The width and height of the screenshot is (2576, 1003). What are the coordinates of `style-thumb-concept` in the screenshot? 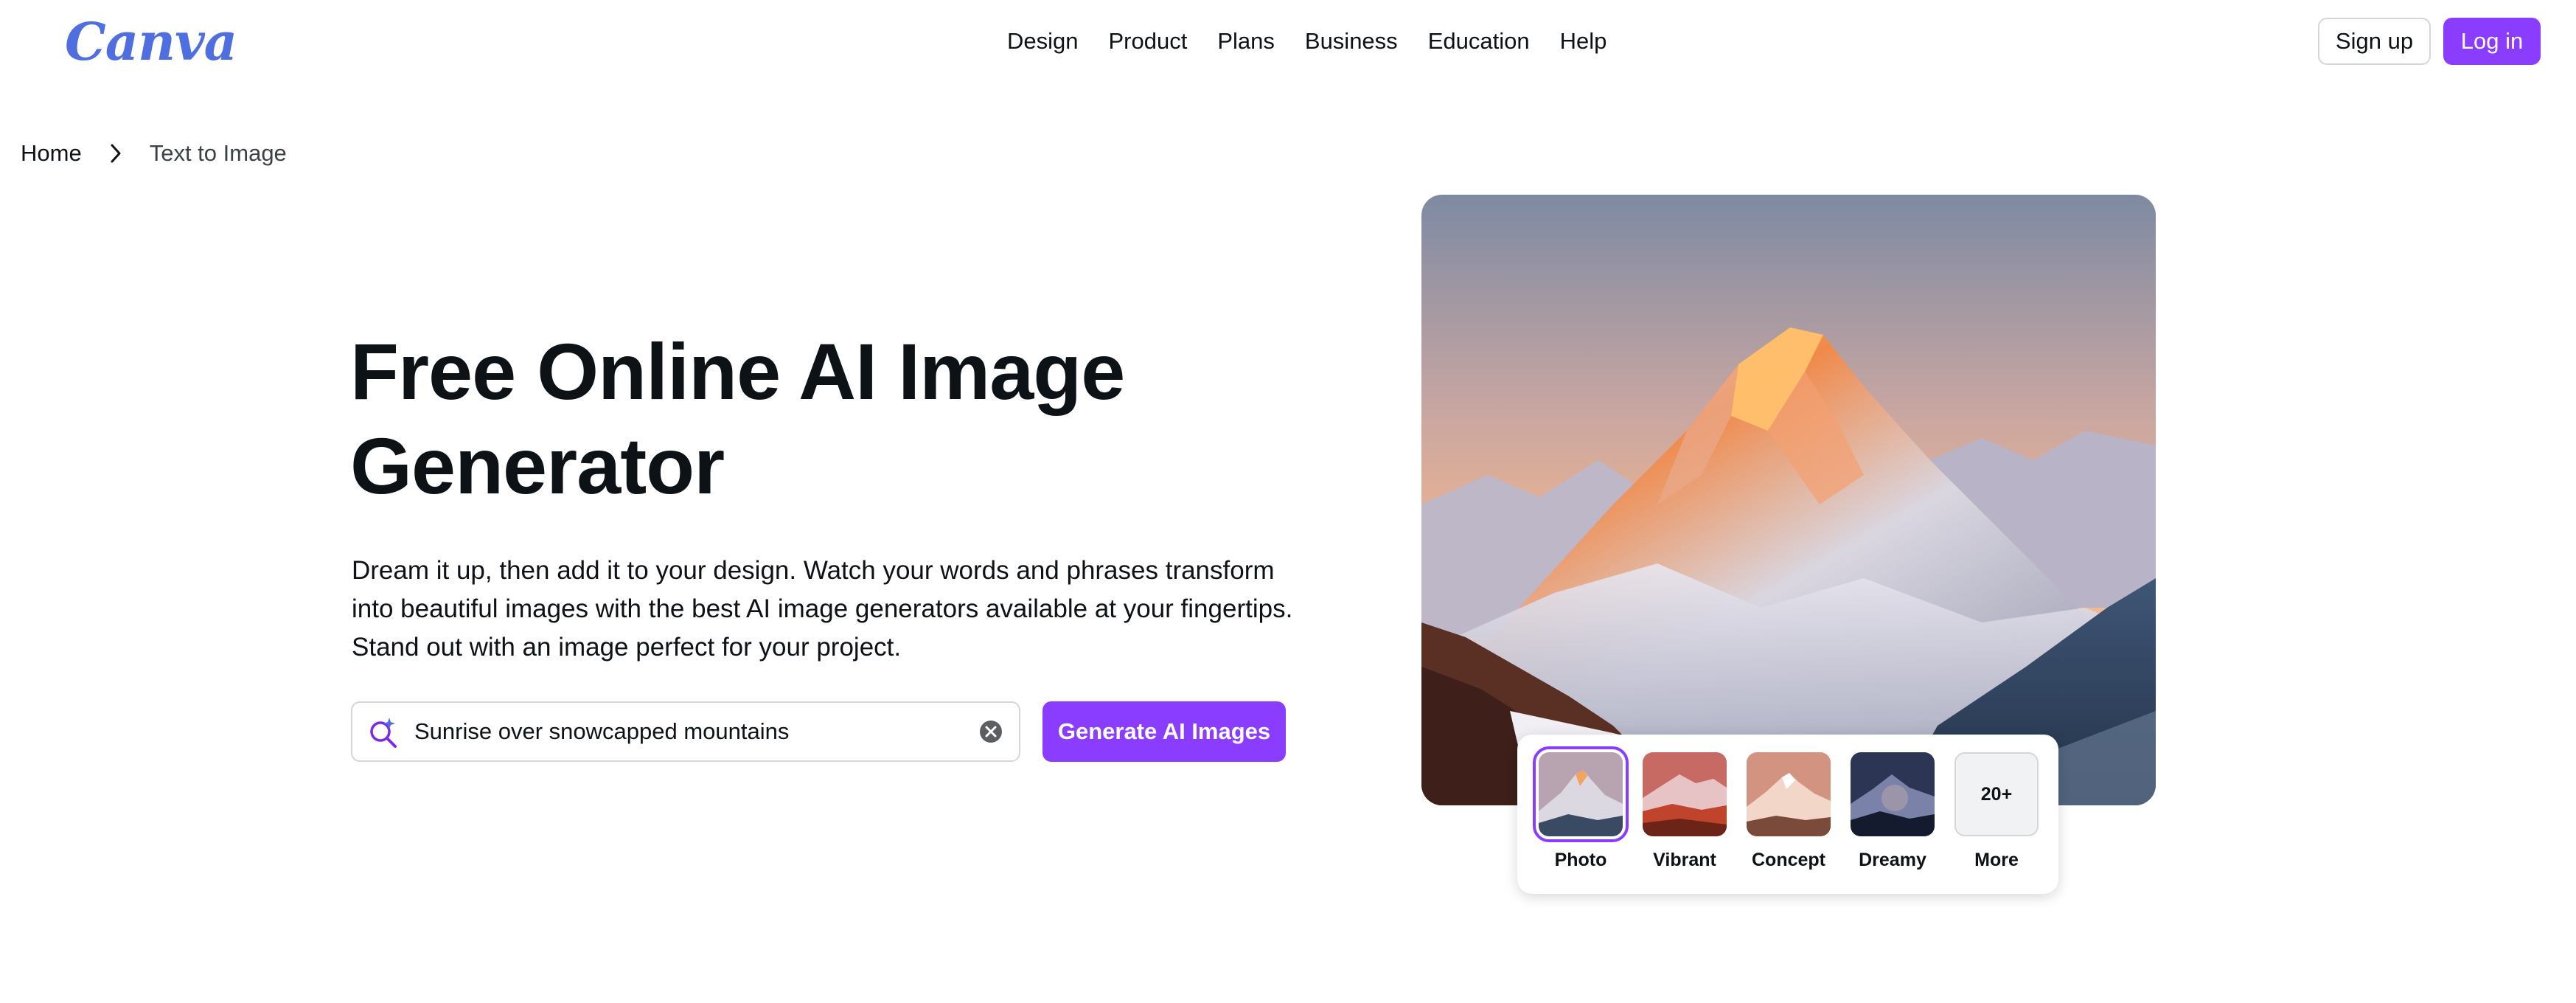 It's located at (1789, 794).